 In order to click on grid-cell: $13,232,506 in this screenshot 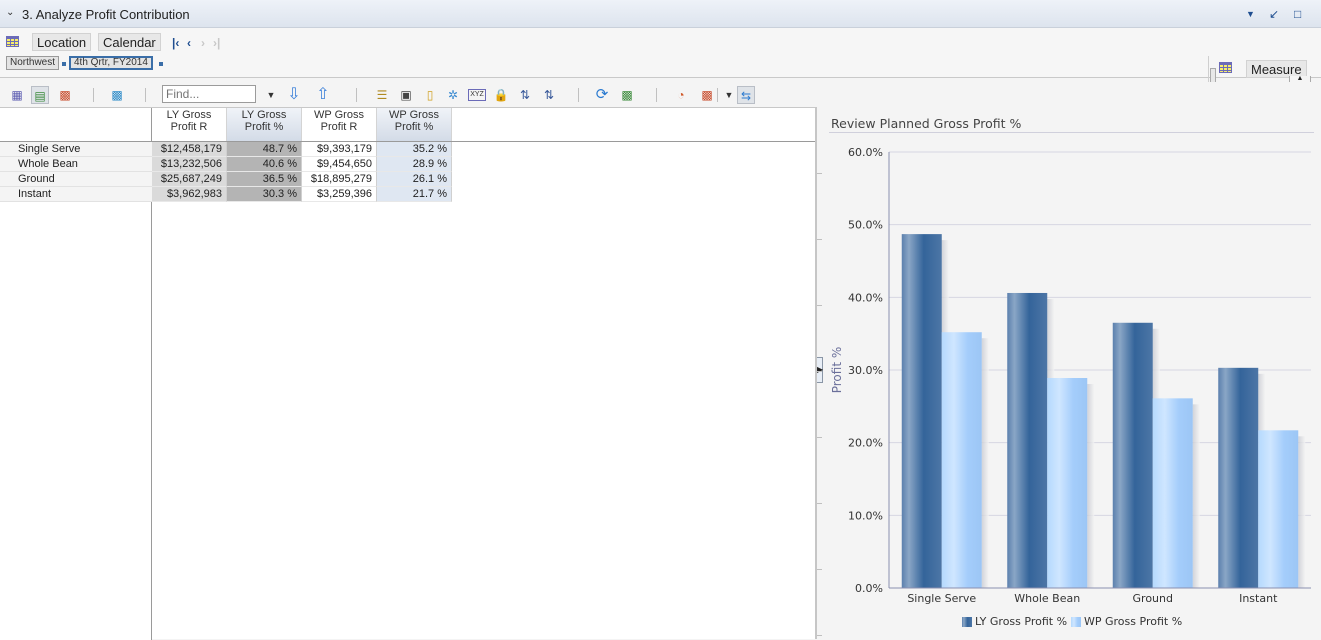, I will do `click(189, 164)`.